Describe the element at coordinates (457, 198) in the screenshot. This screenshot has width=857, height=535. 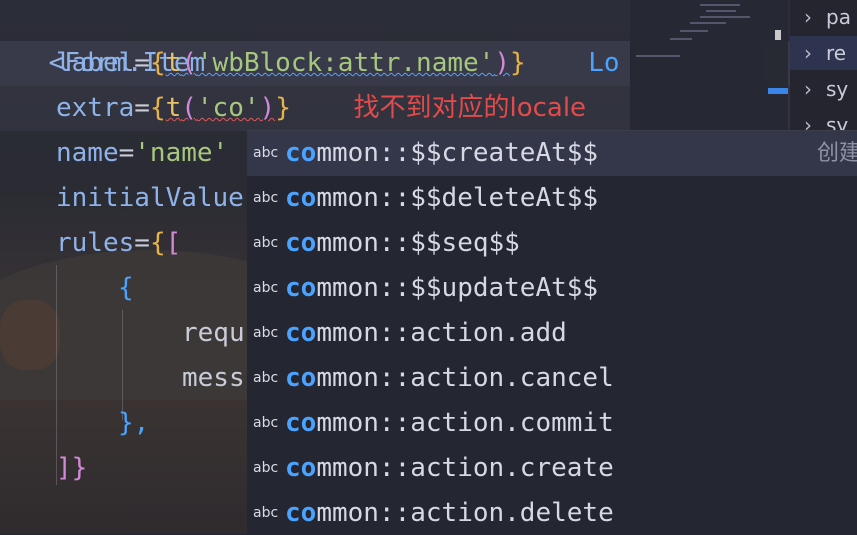
I see `suggest-label: mmon::$$deleteAt$$` at that location.